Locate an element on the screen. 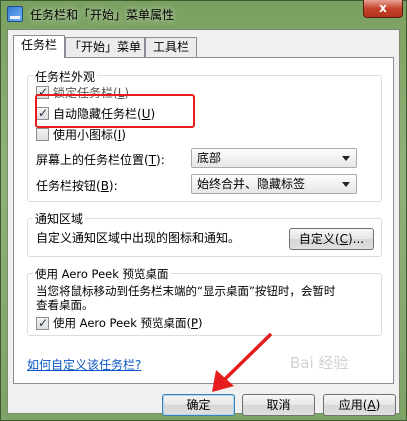 The width and height of the screenshot is (407, 421). red-arrow-icon is located at coordinates (242, 362).